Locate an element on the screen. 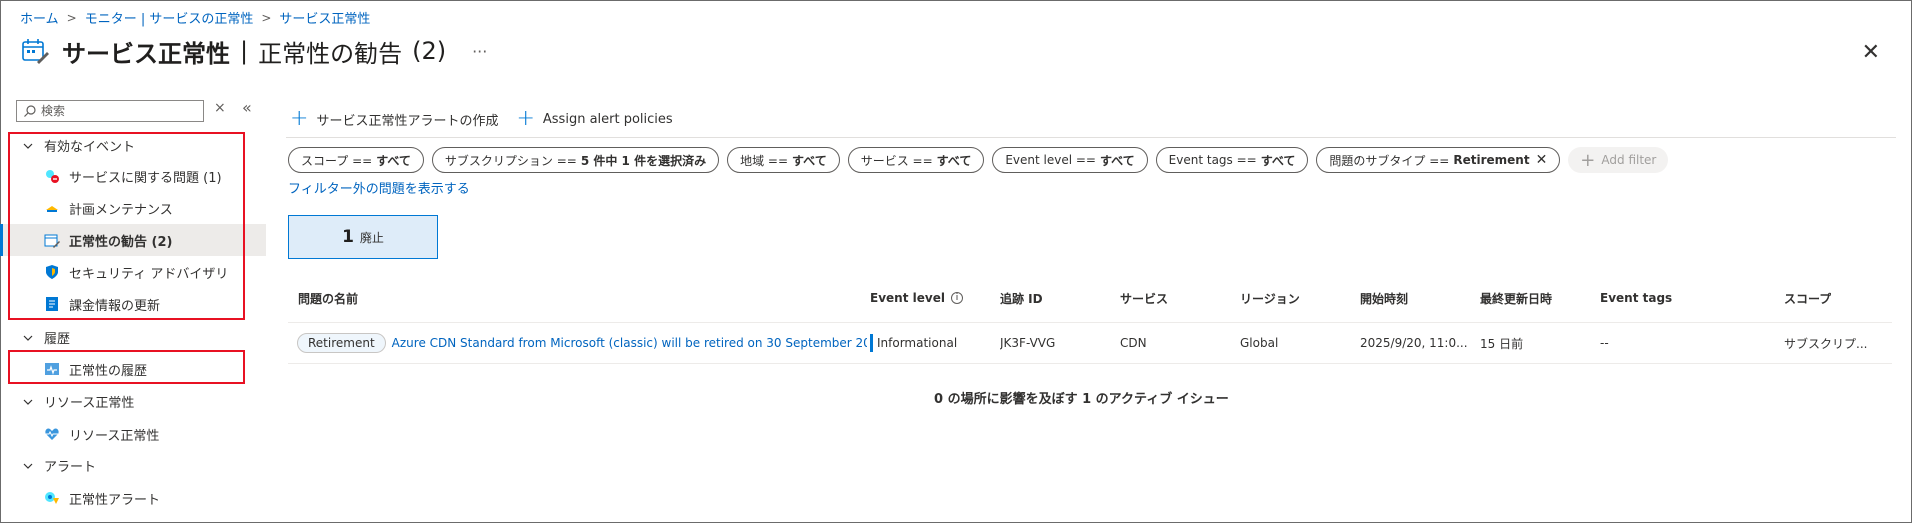  command-label: Assign alert policies is located at coordinates (607, 119).